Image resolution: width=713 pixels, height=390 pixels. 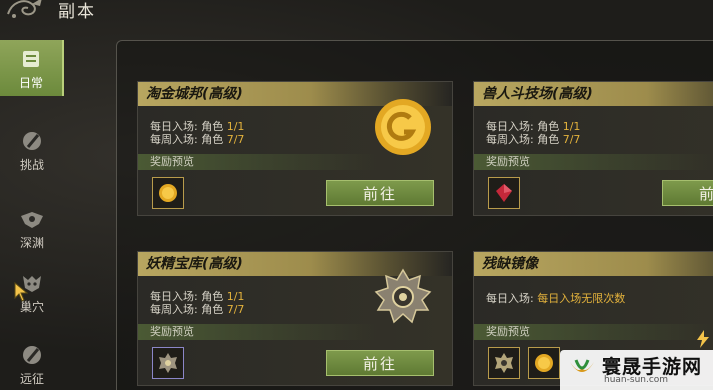 I want to click on sidebar-item-challenge: 挑战, so click(x=32, y=150).